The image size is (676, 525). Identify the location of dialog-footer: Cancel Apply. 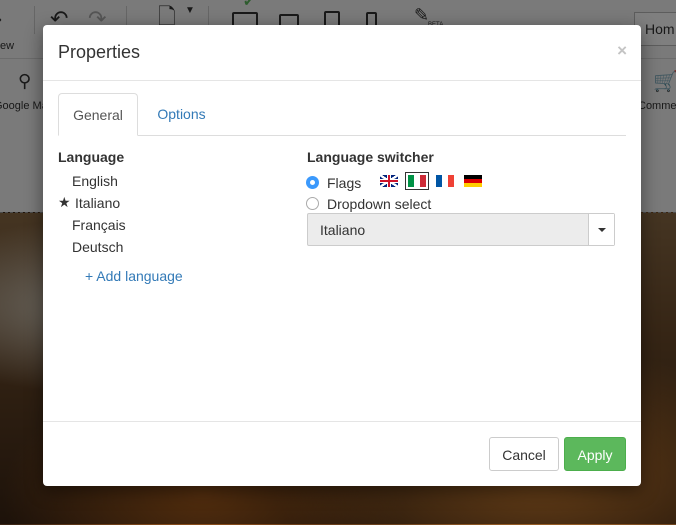
(342, 454).